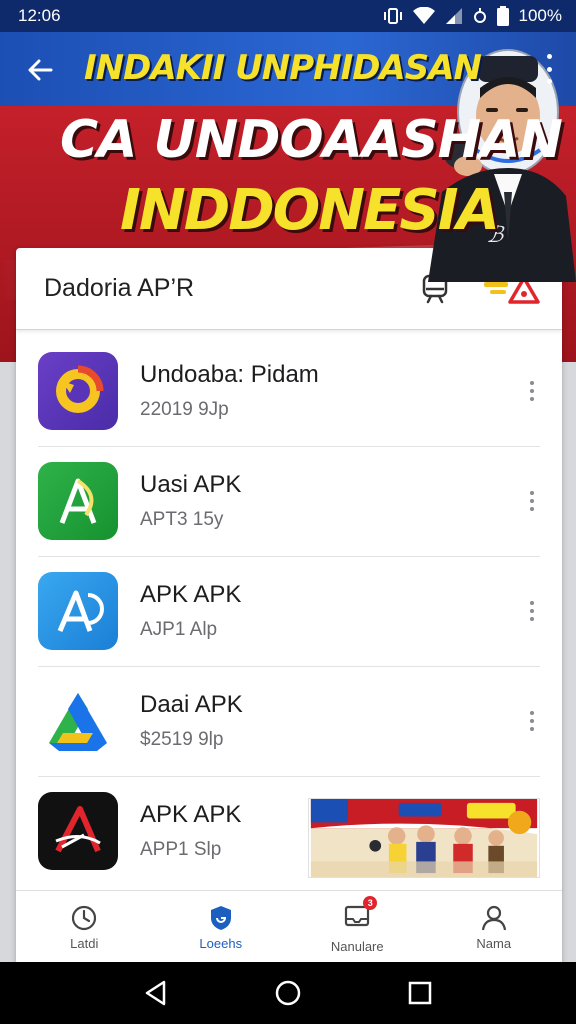  I want to click on battery-icon, so click(502, 16).